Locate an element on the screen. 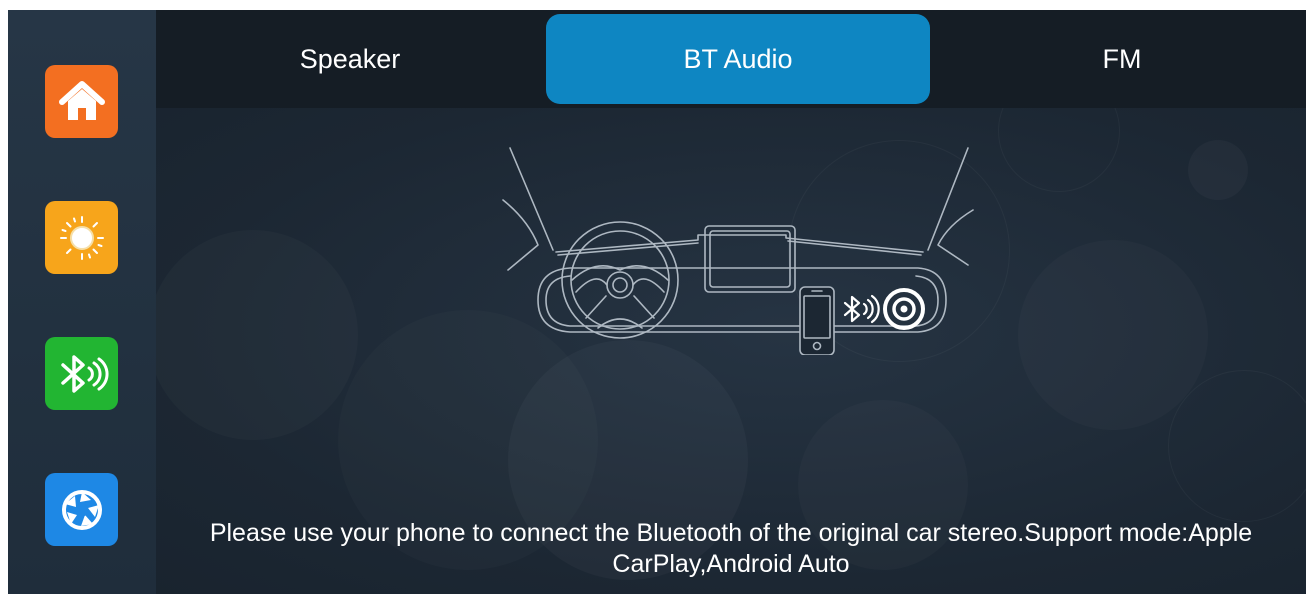  home-icon is located at coordinates (81, 100).